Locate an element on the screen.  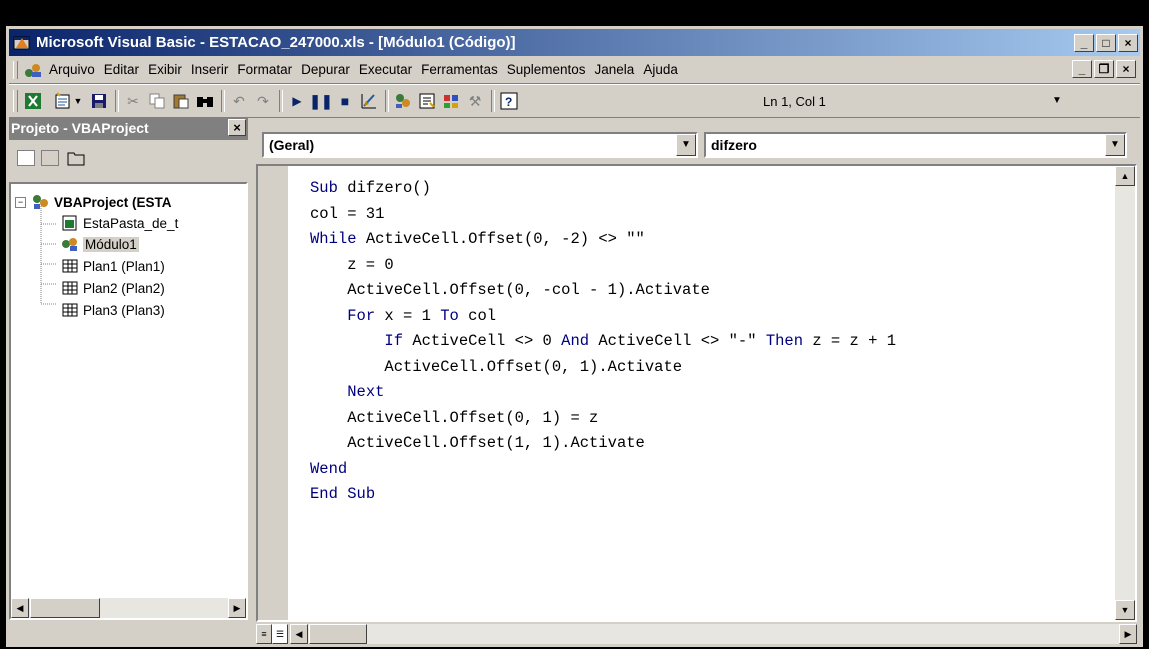
toggle-folders-icon is located at coordinates (76, 158).